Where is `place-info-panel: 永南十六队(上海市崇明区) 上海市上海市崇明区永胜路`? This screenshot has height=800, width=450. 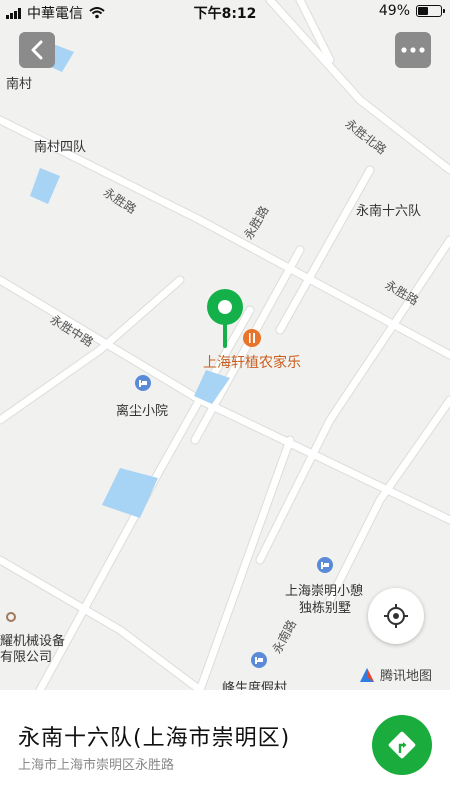
place-info-panel: 永南十六队(上海市崇明区) 上海市上海市崇明区永胜路 is located at coordinates (225, 745).